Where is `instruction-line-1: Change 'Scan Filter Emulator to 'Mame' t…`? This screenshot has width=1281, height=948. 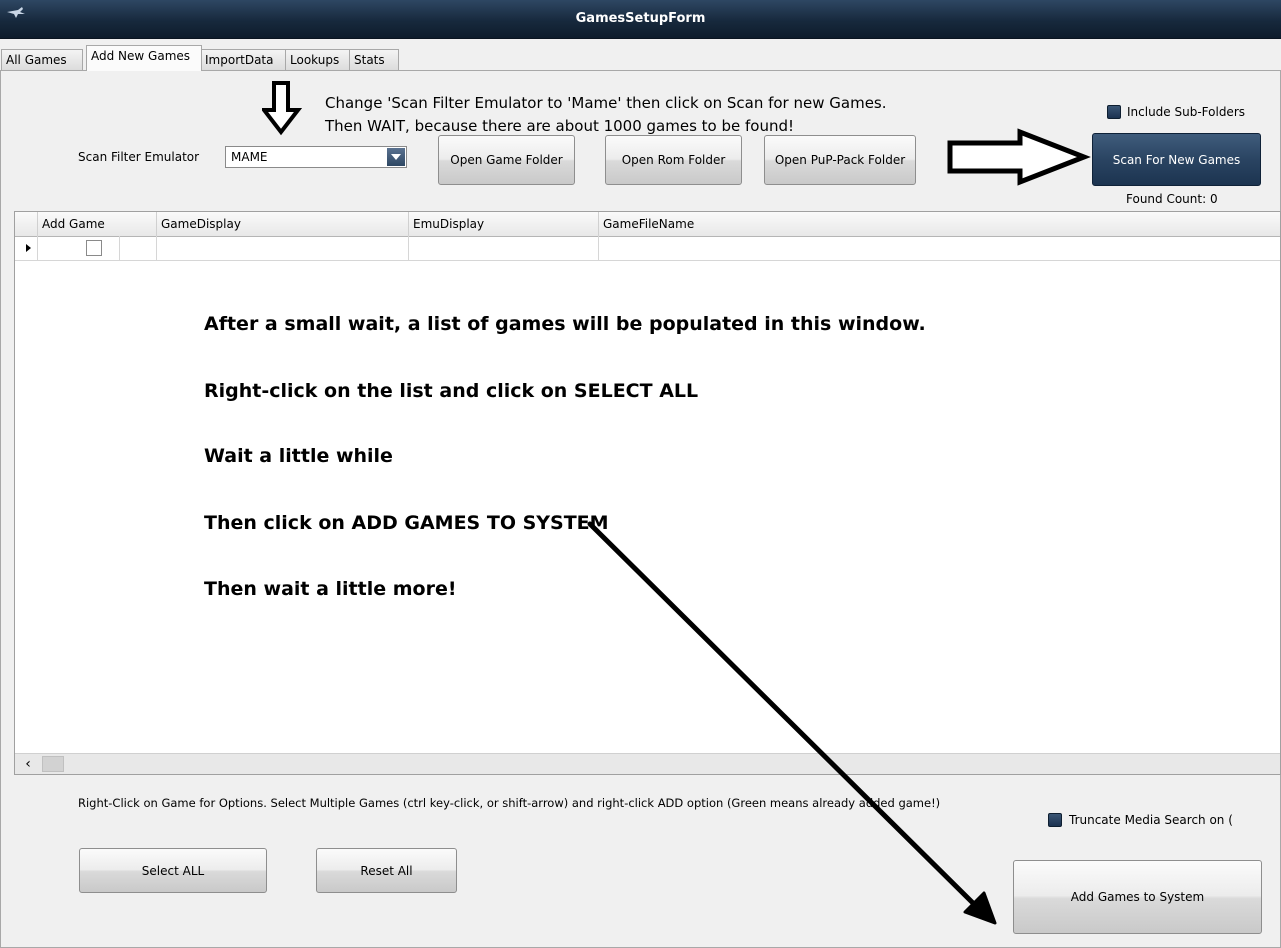 instruction-line-1: Change 'Scan Filter Emulator to 'Mame' t… is located at coordinates (606, 103).